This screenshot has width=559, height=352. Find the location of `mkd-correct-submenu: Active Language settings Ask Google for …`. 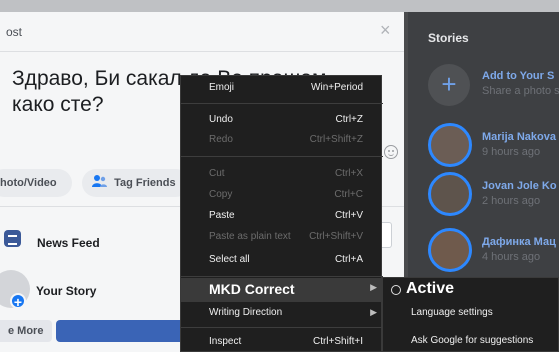

mkd-correct-submenu: Active Language settings Ask Google for … is located at coordinates (470, 314).